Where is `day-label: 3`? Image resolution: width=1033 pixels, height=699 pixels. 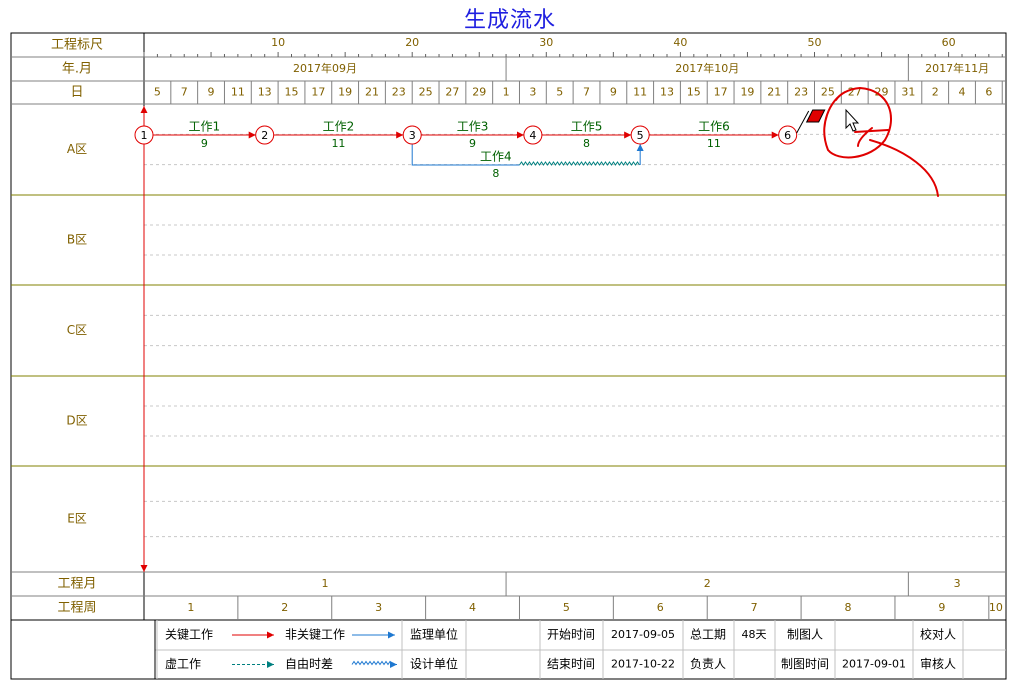
day-label: 3 is located at coordinates (532, 92).